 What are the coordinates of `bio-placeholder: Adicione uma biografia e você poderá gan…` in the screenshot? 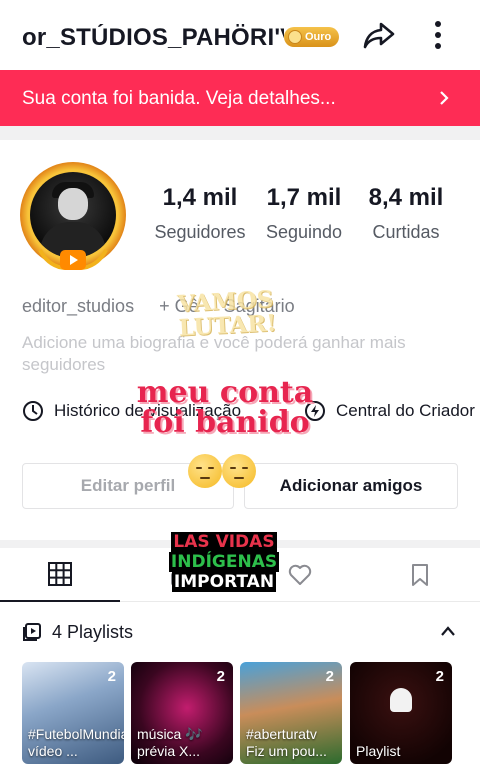 It's located at (242, 354).